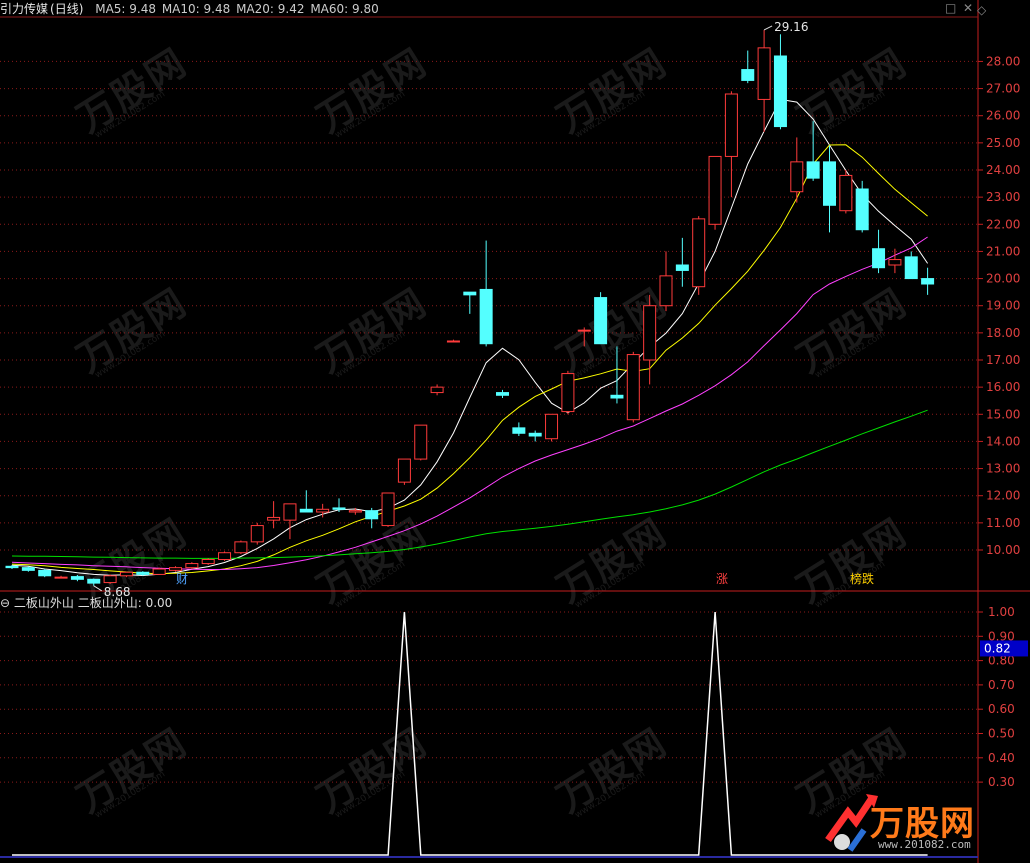  I want to click on y-tick-label: 26.00, so click(1003, 116).